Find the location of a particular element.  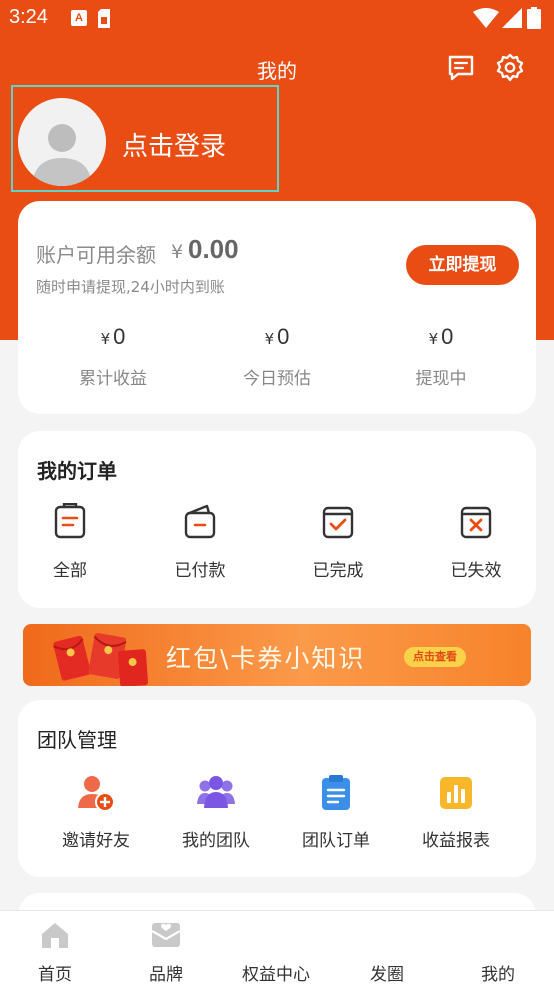

tab-label: 首页 is located at coordinates (55, 974).